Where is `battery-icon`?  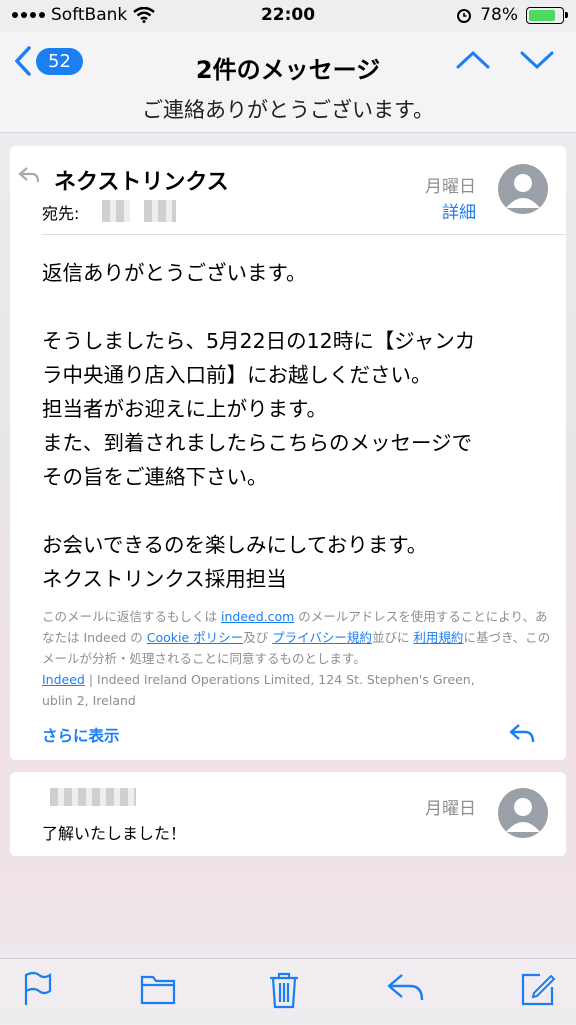 battery-icon is located at coordinates (547, 15).